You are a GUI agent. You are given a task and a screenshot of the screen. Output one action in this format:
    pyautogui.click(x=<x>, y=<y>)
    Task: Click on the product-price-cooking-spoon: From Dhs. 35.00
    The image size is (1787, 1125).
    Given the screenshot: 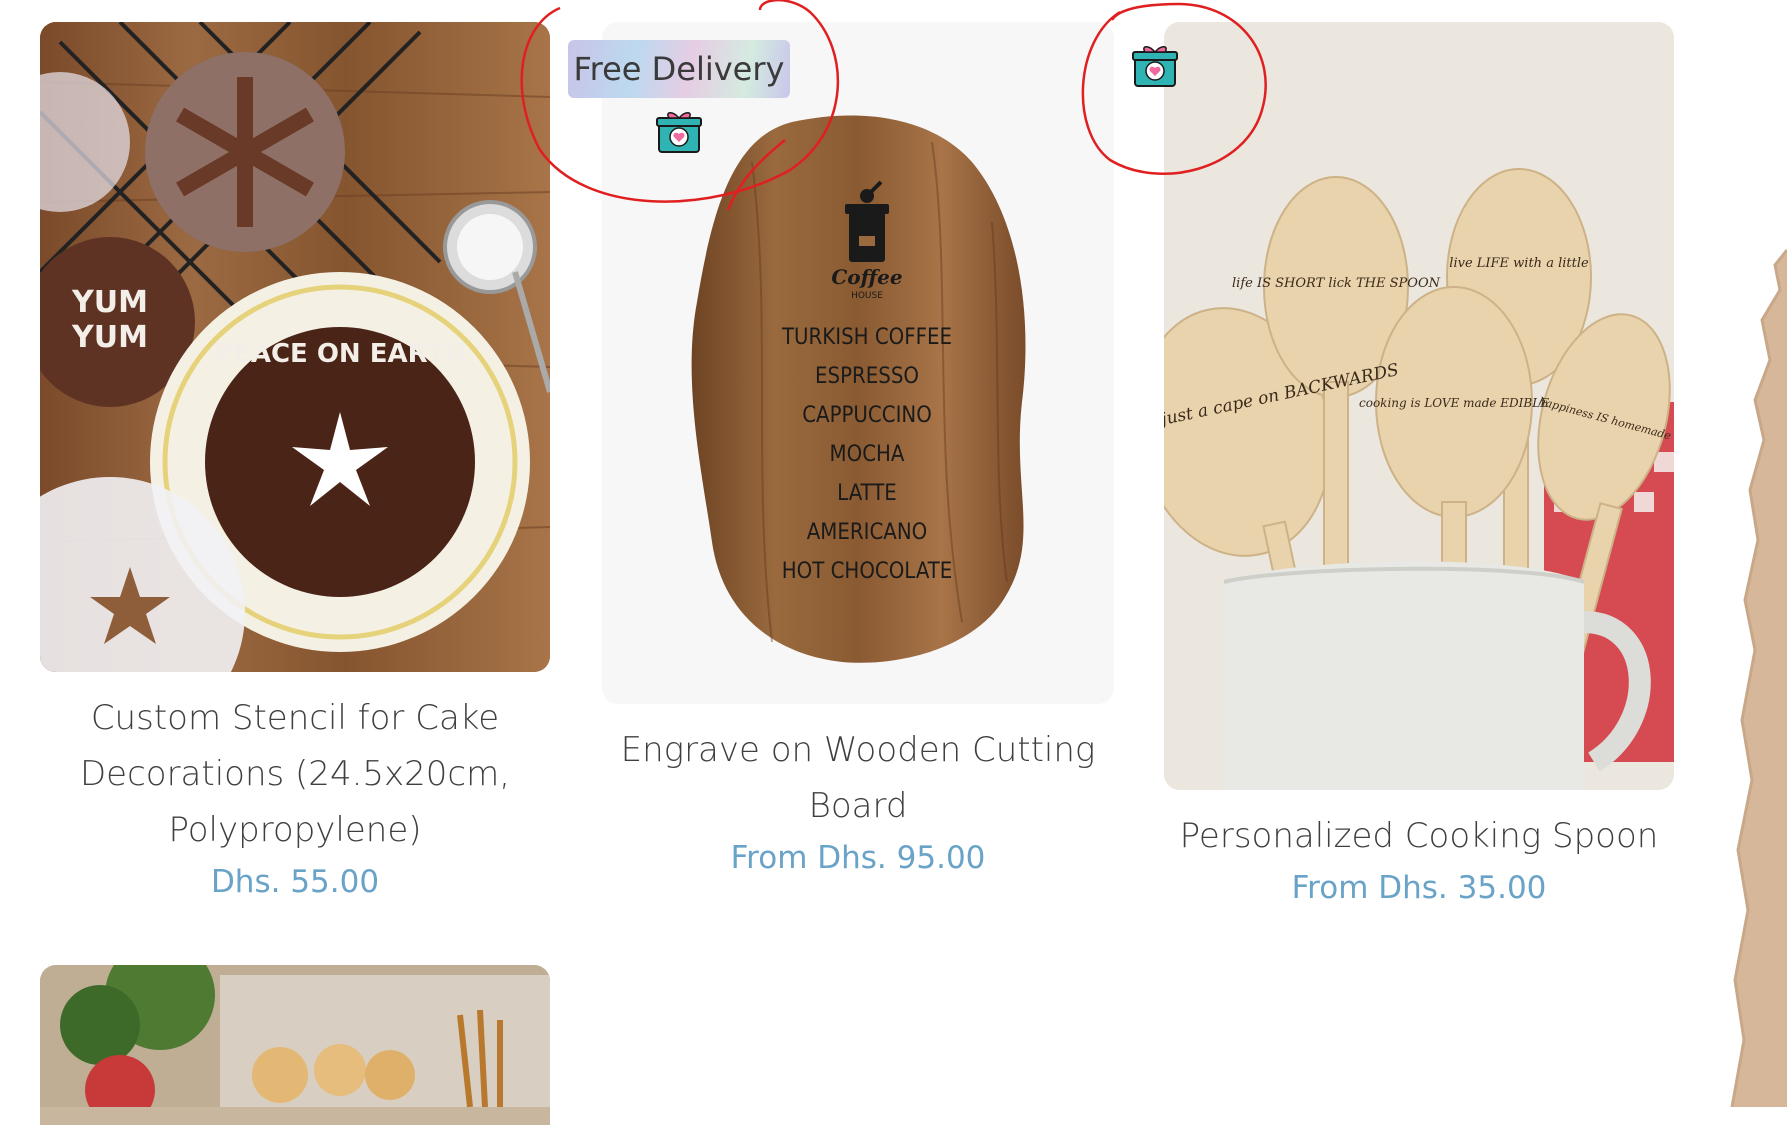 What is the action you would take?
    pyautogui.click(x=1419, y=888)
    